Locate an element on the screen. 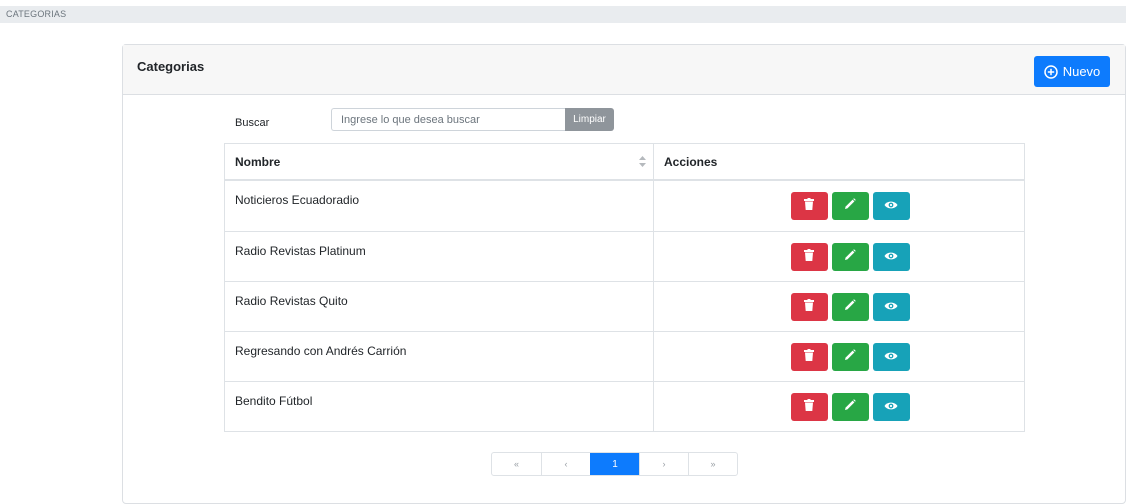 This screenshot has width=1126, height=504. table-row: Noticieros Ecuadoradio is located at coordinates (624, 206).